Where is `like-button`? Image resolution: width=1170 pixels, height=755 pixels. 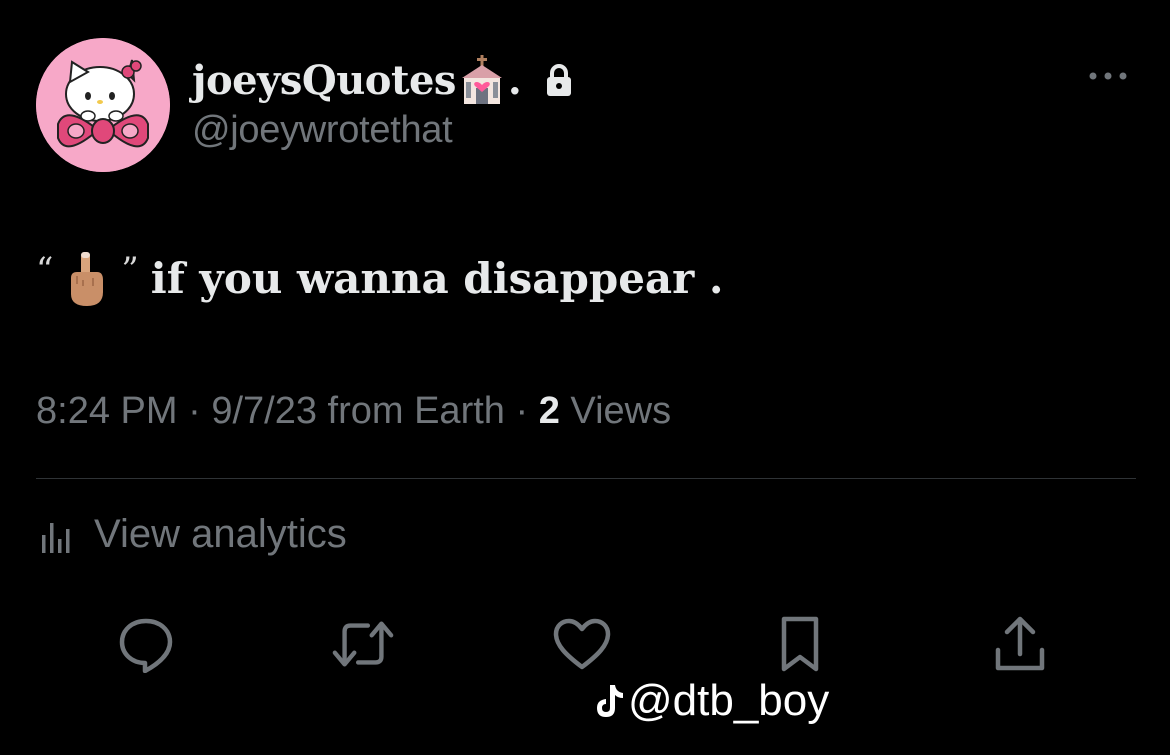 like-button is located at coordinates (582, 644).